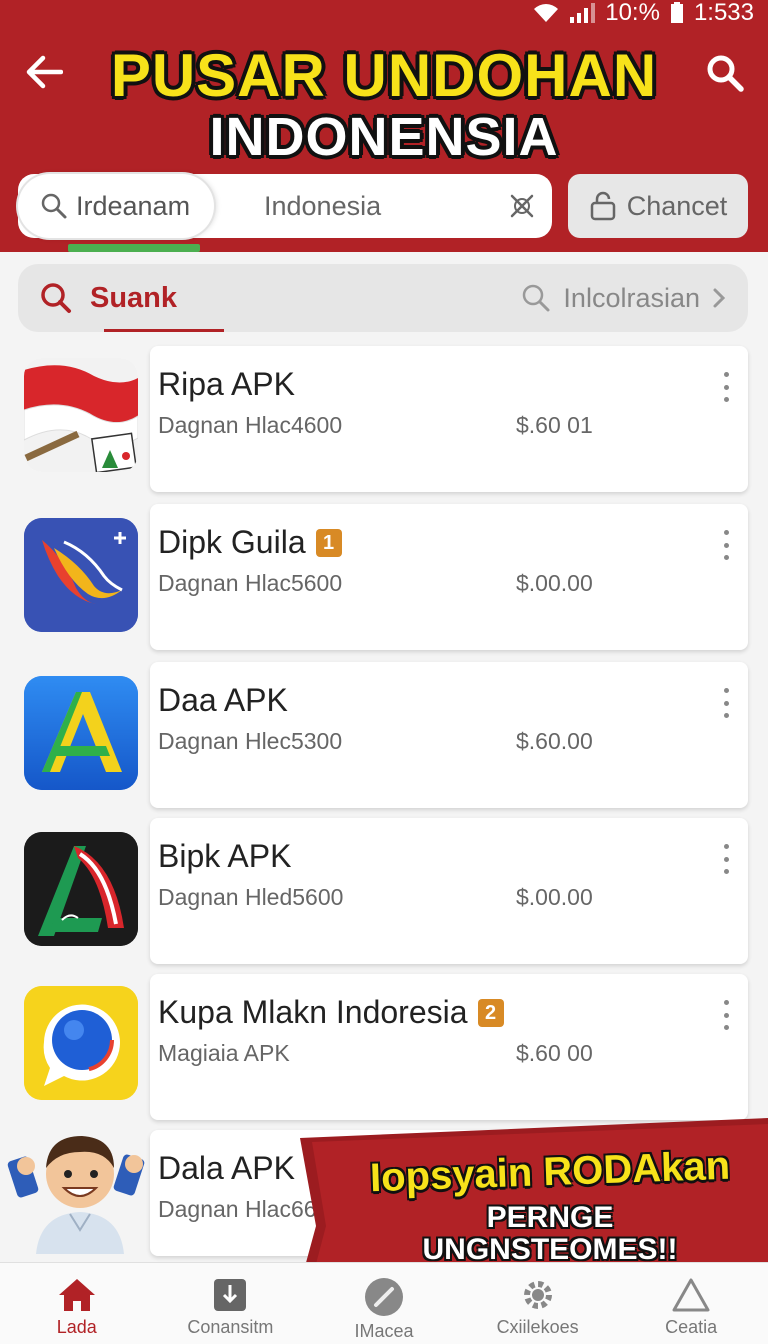 The width and height of the screenshot is (768, 1344). I want to click on list-item: Ripa APK Dagnan Hlac4600 $.60 01, so click(449, 419).